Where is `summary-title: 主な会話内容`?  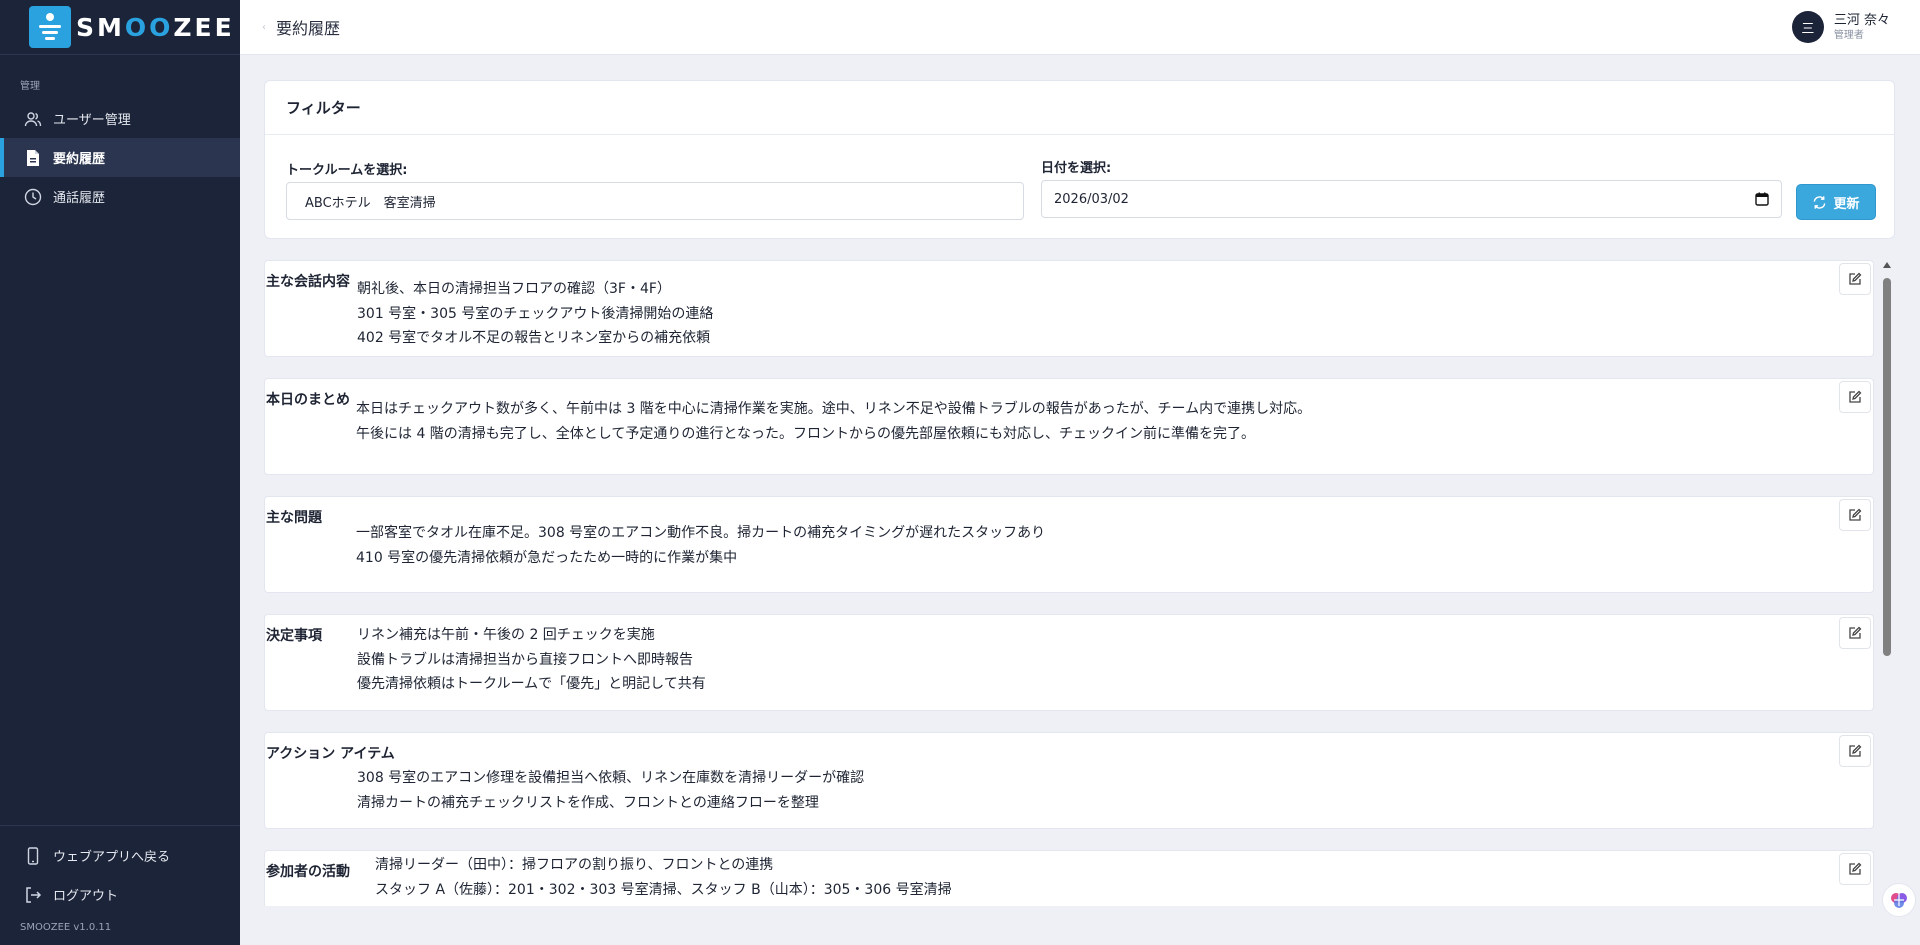 summary-title: 主な会話内容 is located at coordinates (308, 282).